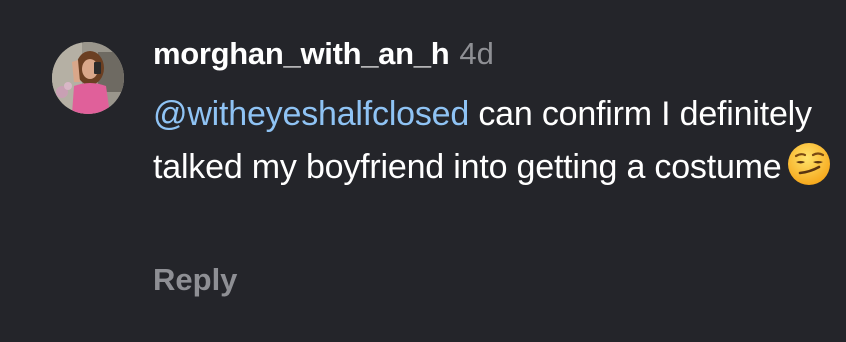 The image size is (846, 342). What do you see at coordinates (301, 54) in the screenshot?
I see `username: morghan_with_an_h` at bounding box center [301, 54].